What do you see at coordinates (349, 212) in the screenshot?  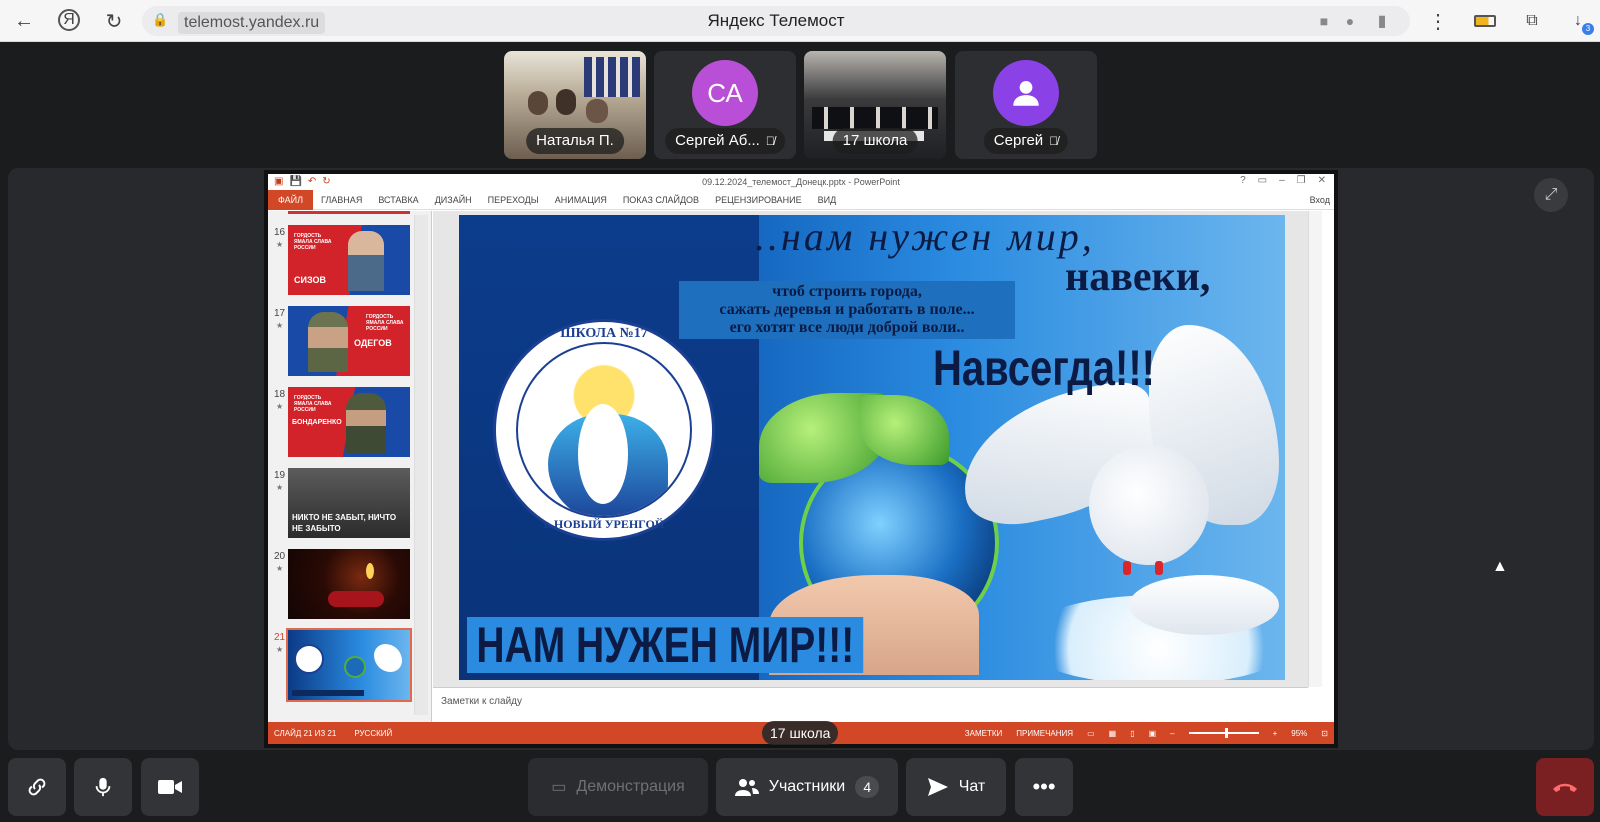 I see `thumbnail-edge` at bounding box center [349, 212].